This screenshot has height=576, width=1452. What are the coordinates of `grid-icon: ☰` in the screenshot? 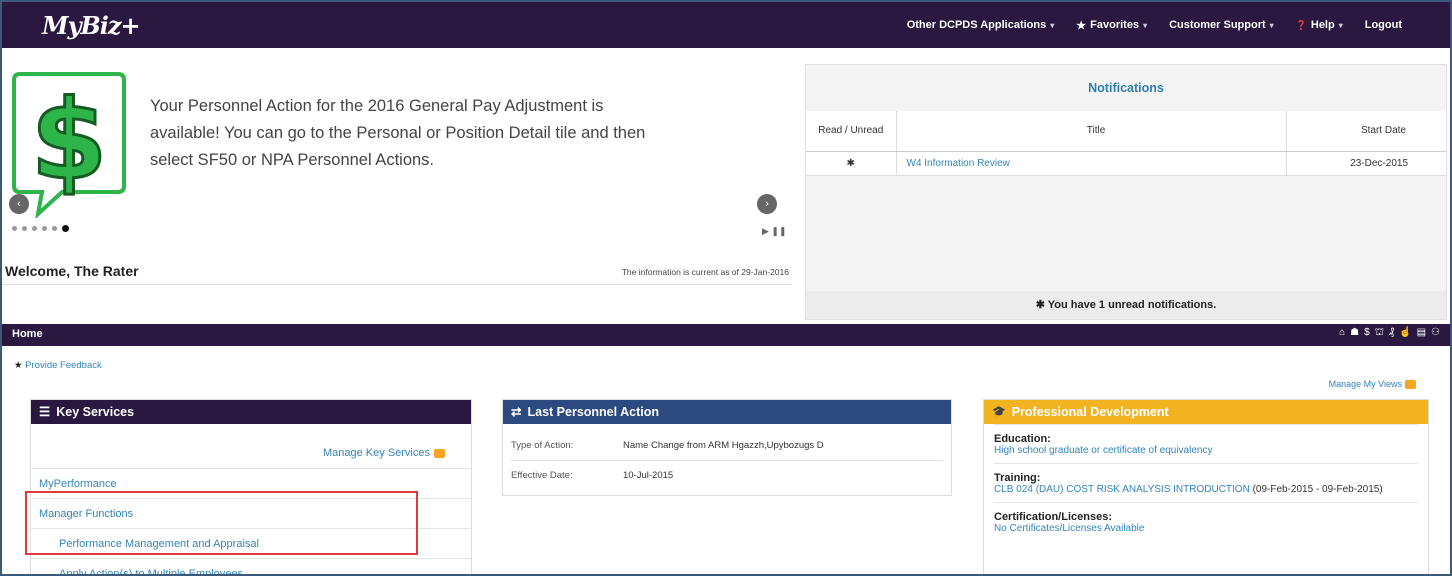 It's located at (45, 412).